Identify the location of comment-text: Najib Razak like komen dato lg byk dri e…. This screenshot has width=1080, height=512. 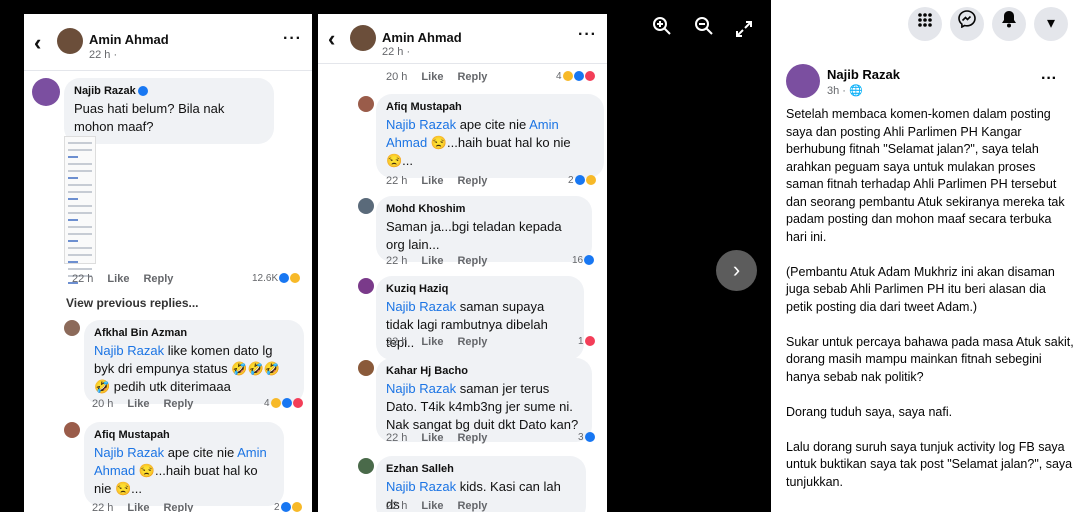
(187, 368).